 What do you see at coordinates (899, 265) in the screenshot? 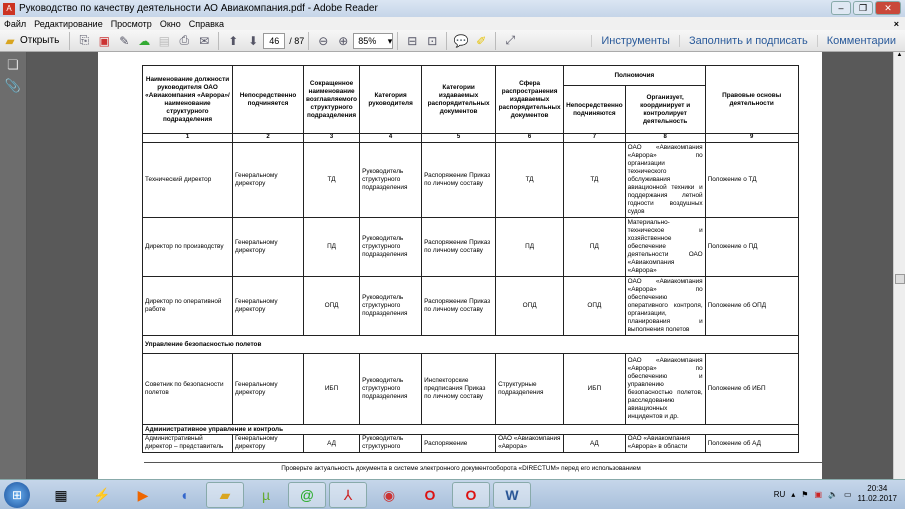
I see `vertical-scrollbar: ▲` at bounding box center [899, 265].